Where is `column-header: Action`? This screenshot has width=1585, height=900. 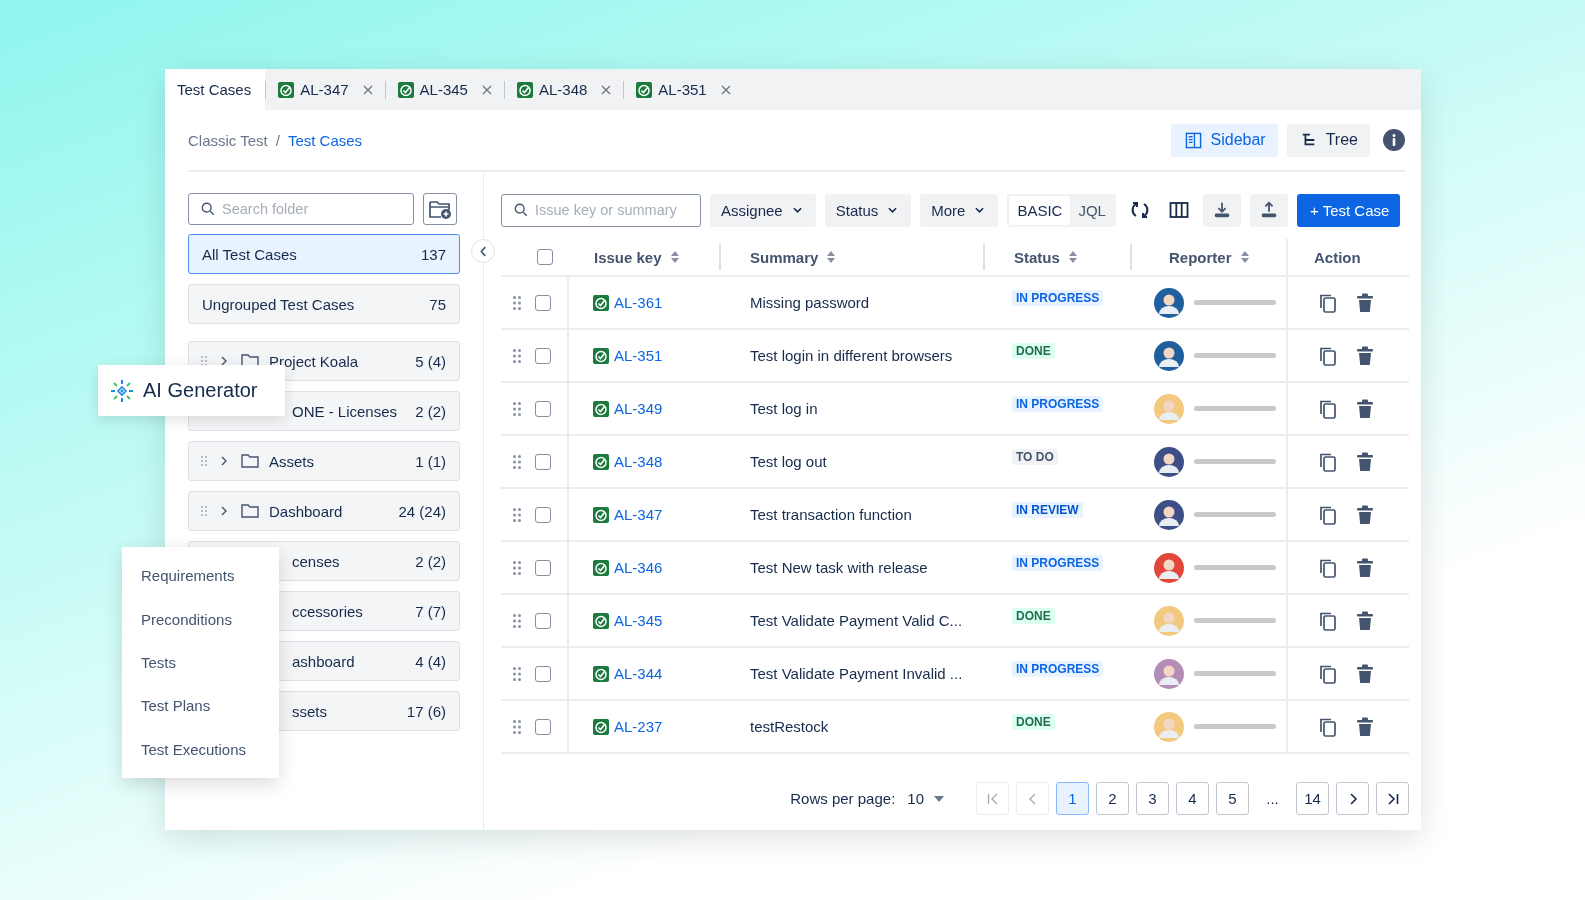
column-header: Action is located at coordinates (1337, 257).